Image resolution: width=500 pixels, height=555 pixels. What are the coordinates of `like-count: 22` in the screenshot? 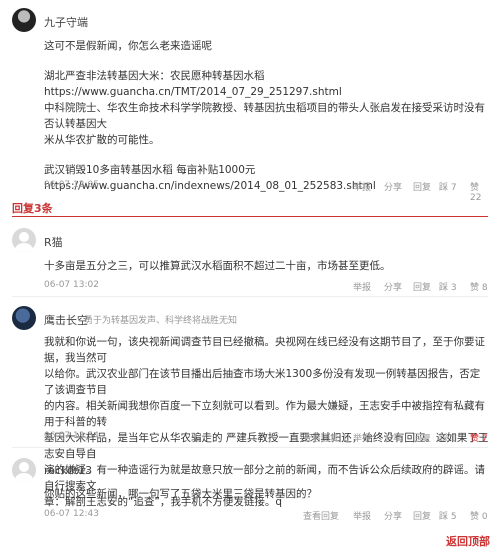 It's located at (476, 198).